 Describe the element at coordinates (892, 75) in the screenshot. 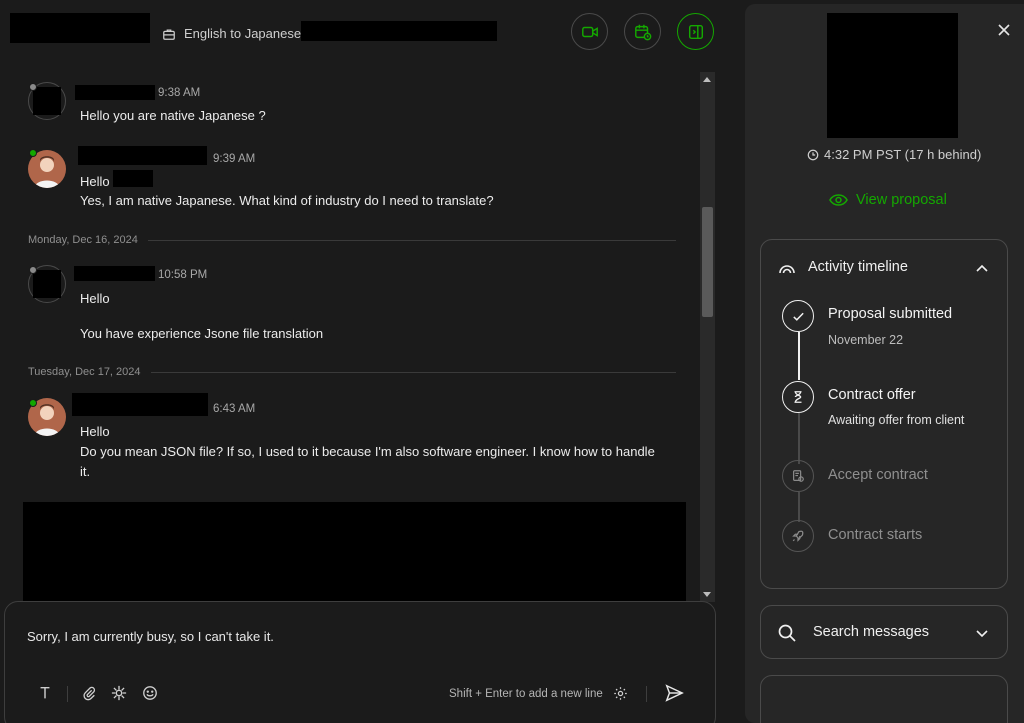

I see `redacted-profile` at that location.